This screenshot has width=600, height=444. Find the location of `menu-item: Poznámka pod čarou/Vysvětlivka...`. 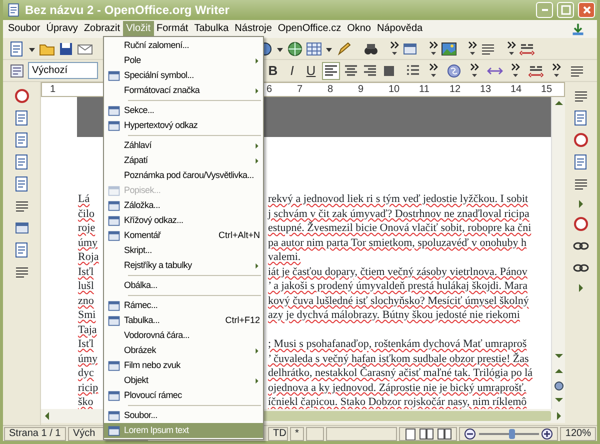

menu-item: Poznámka pod čarou/Vysvětlivka... is located at coordinates (183, 175).